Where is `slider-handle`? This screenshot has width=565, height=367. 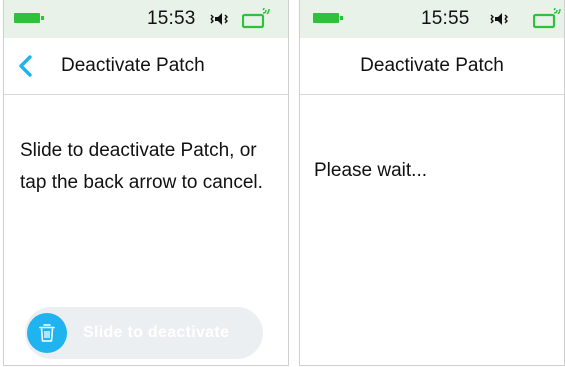
slider-handle is located at coordinates (47, 333).